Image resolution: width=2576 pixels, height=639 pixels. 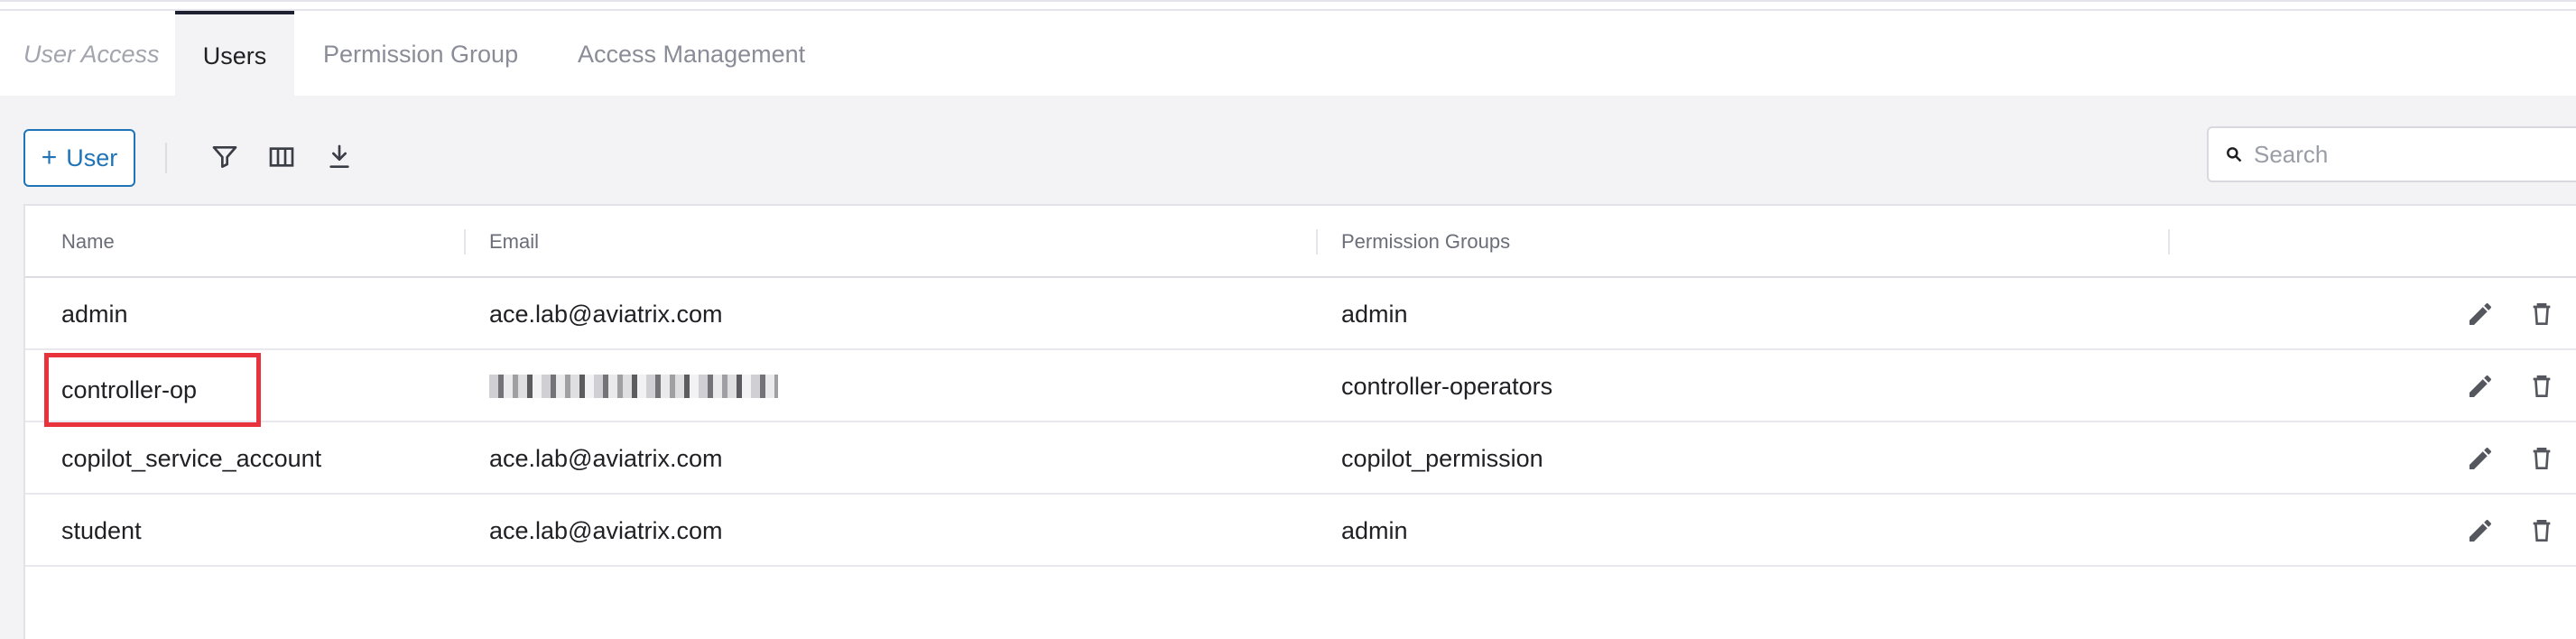 What do you see at coordinates (191, 458) in the screenshot?
I see `user-name: copilot_service_account` at bounding box center [191, 458].